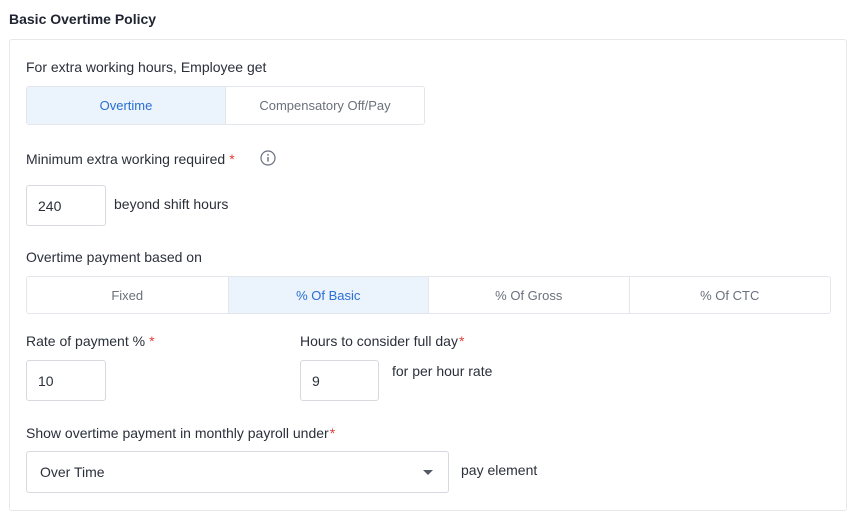  Describe the element at coordinates (729, 295) in the screenshot. I see `option-percent-of-ctc: % Of CTC` at that location.